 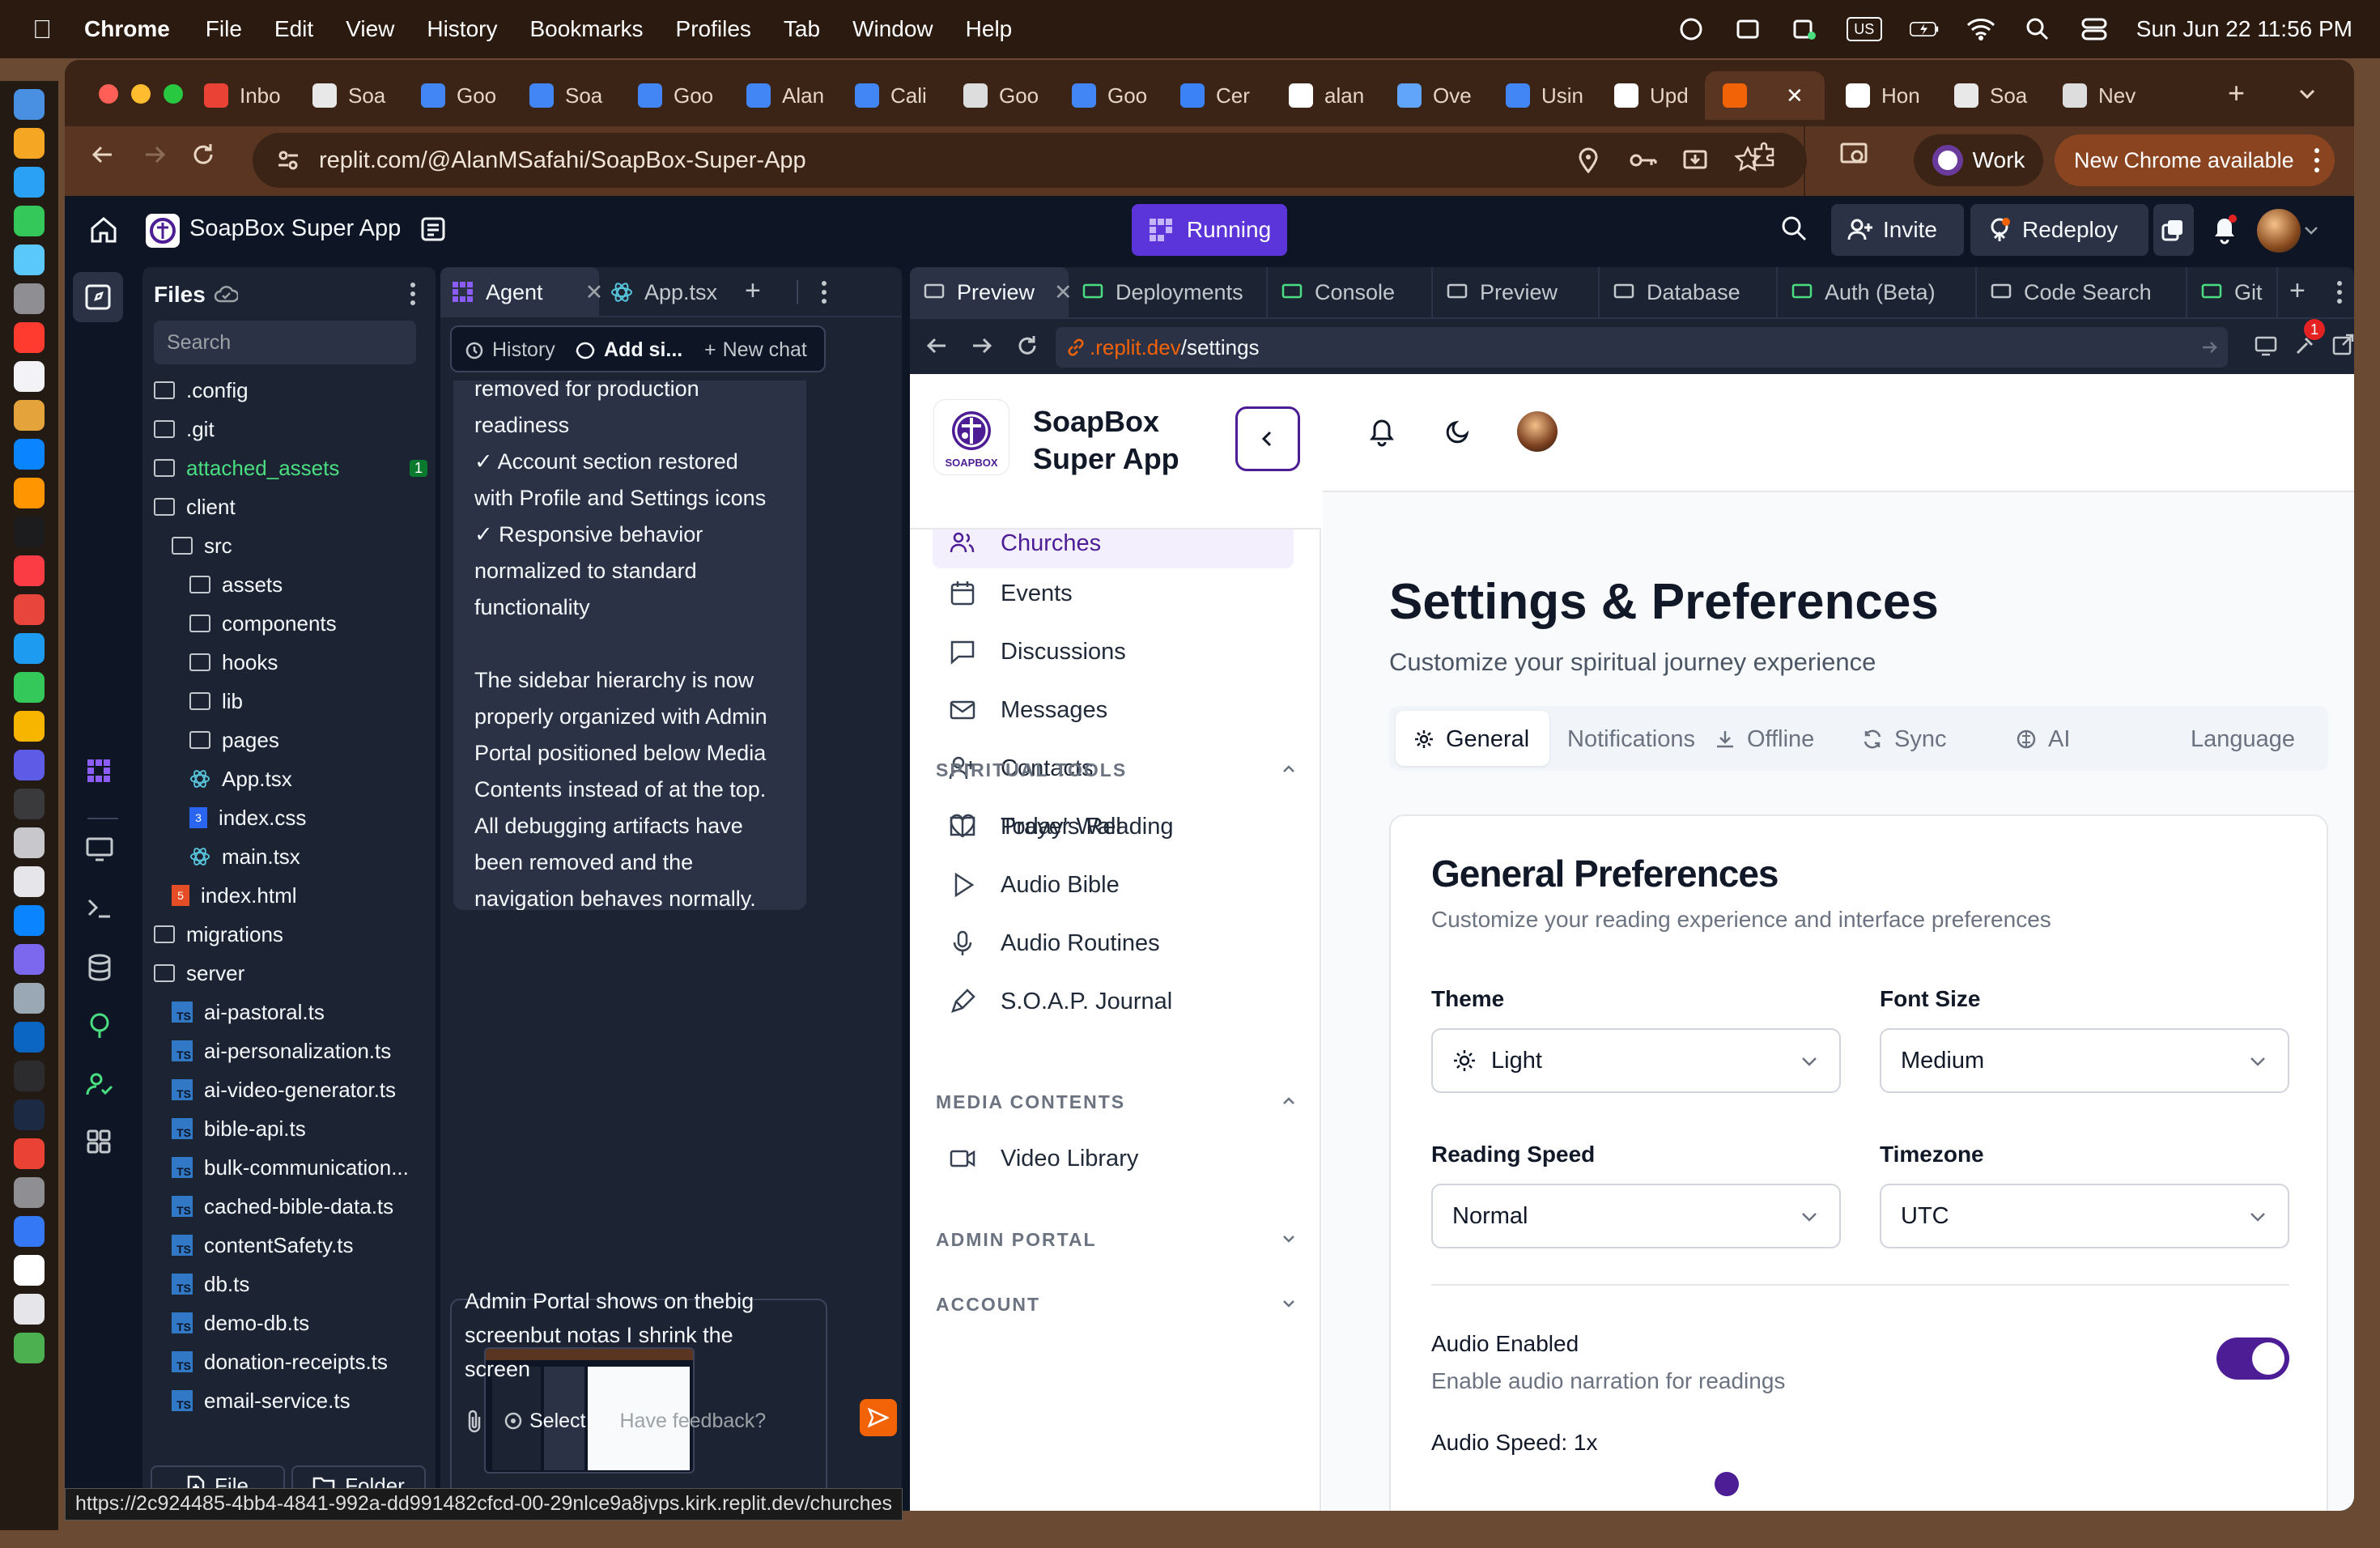 I want to click on app-bell-icon, so click(x=1382, y=431).